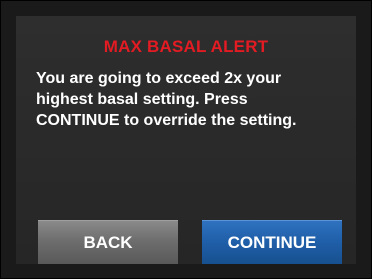 Image resolution: width=372 pixels, height=279 pixels. I want to click on back-button: BACK, so click(108, 242).